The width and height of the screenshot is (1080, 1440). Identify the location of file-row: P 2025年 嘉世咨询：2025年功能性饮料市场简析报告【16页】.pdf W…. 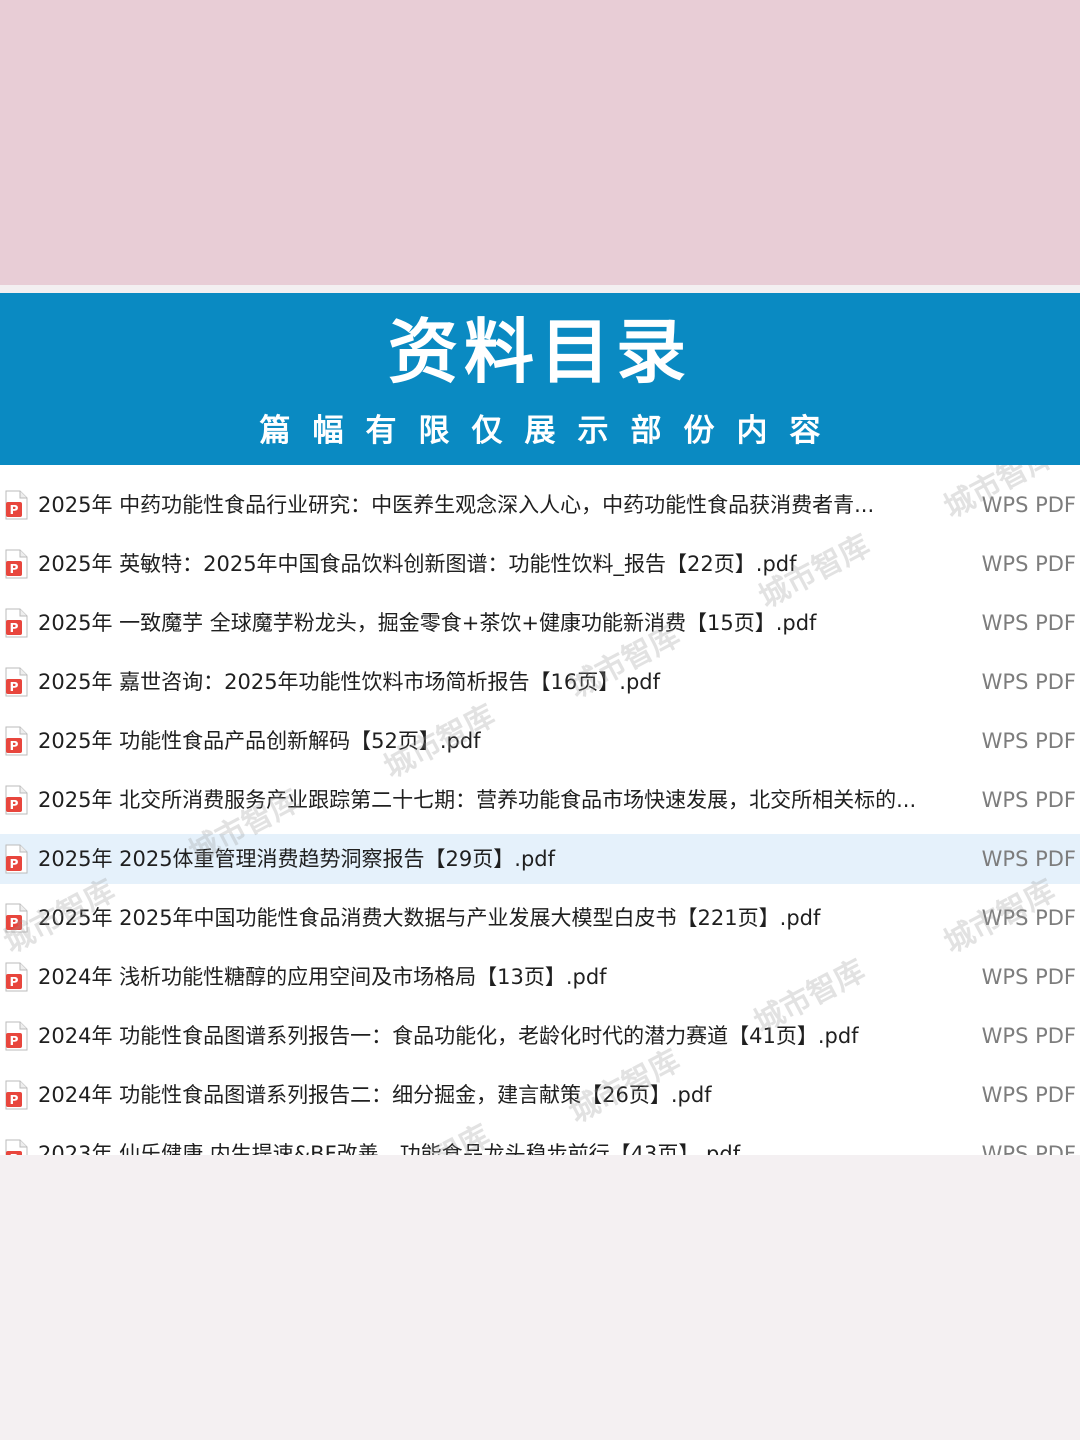
(540, 682).